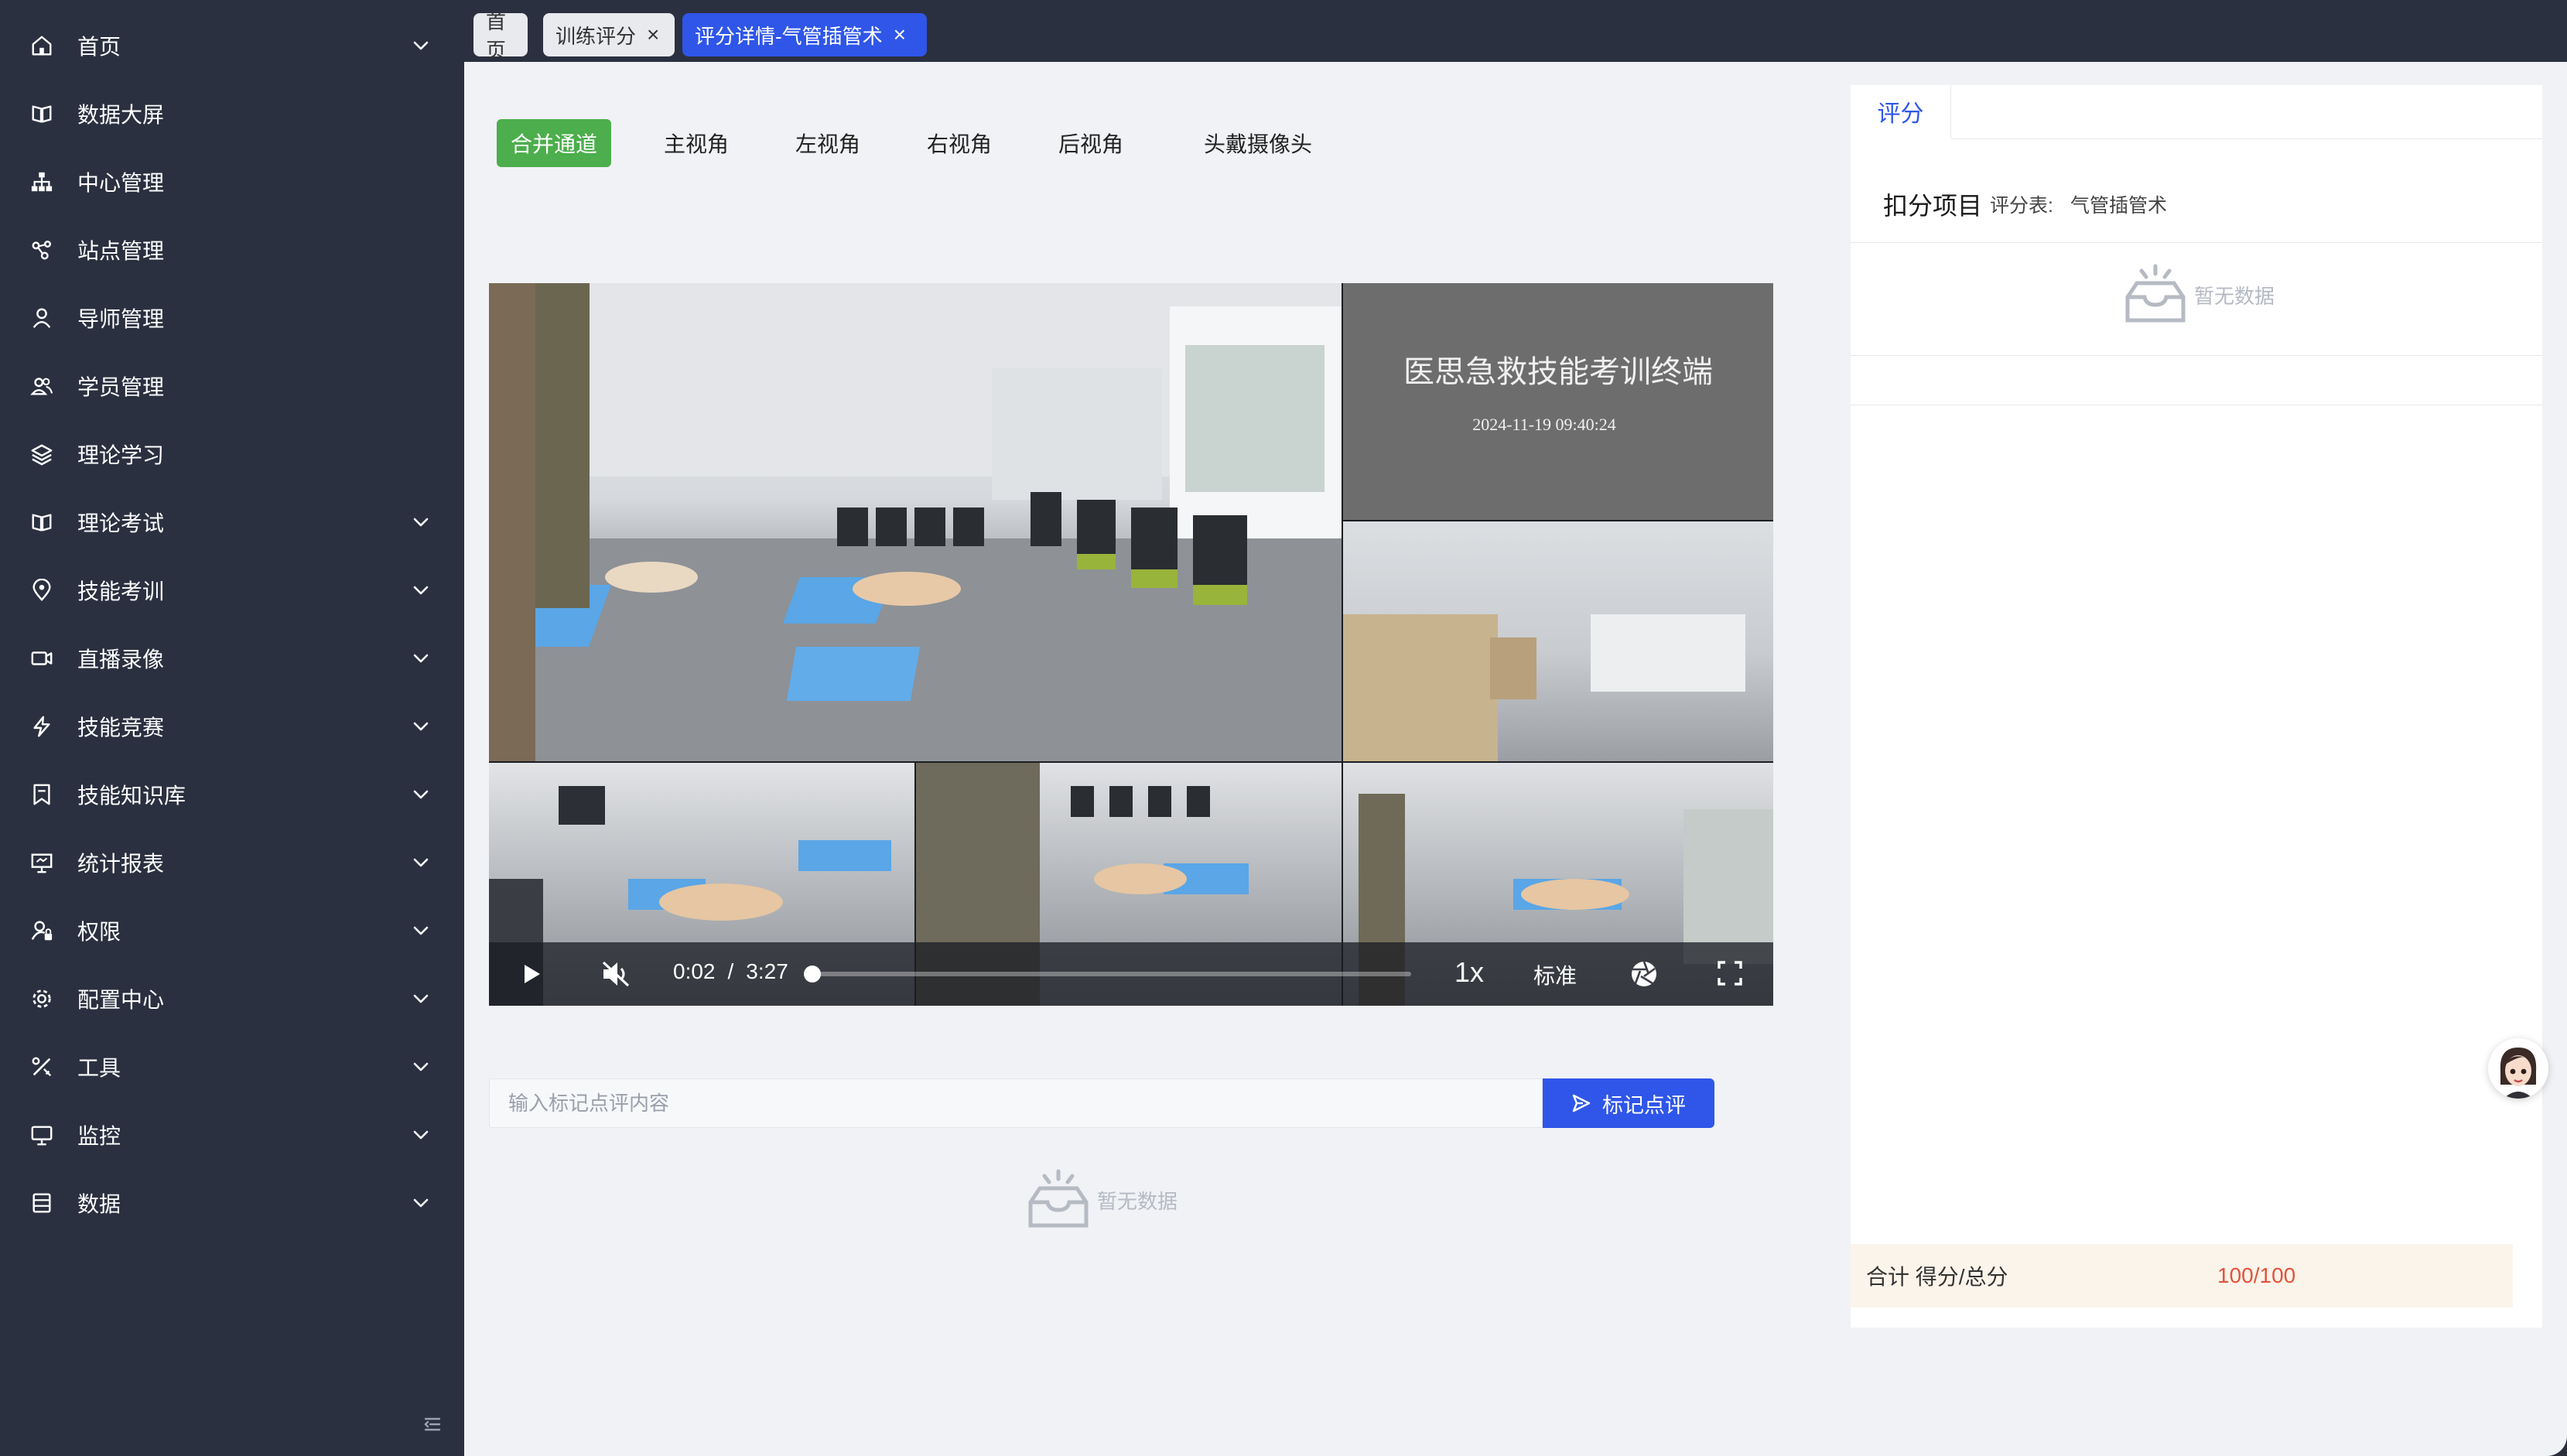  I want to click on sidebar-item-label: 技能竞赛, so click(121, 728).